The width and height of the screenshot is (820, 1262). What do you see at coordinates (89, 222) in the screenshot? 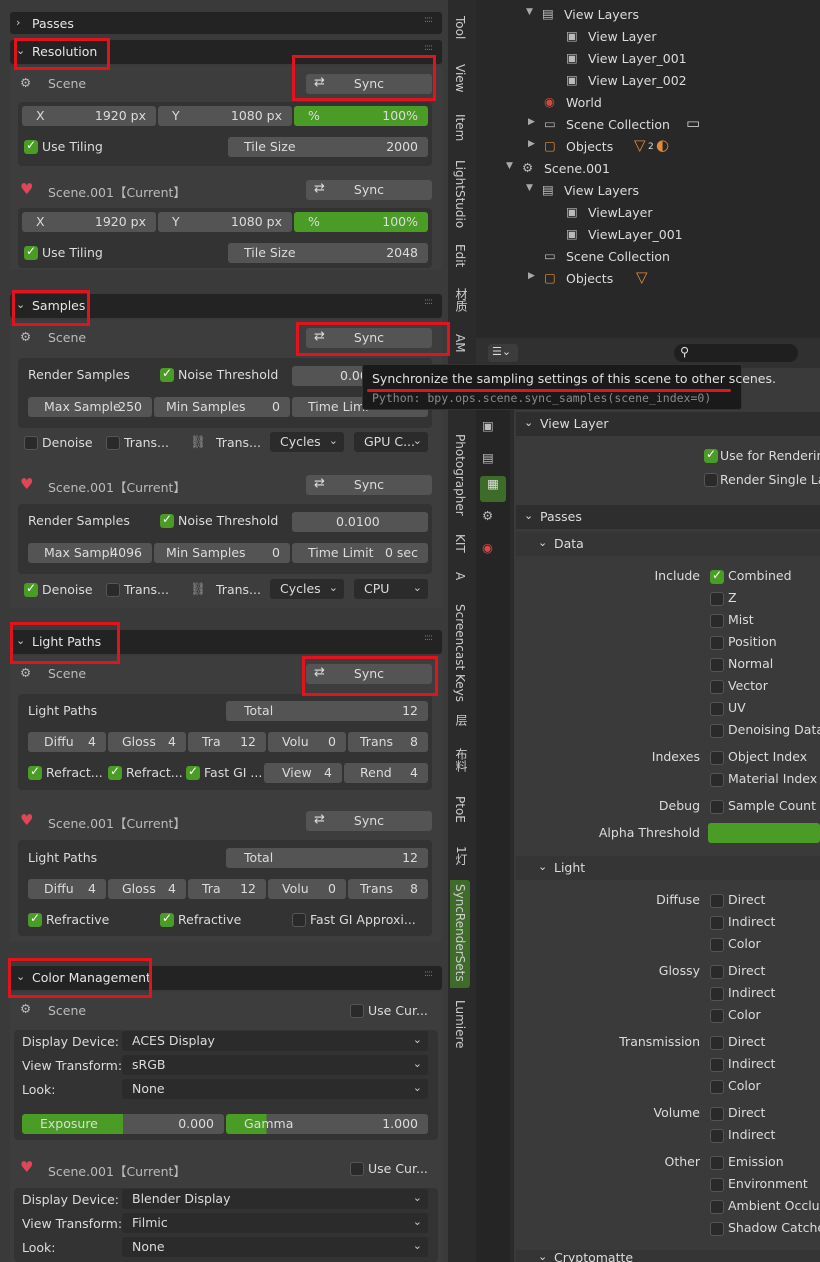
I see `res-x-field-2: X 1920 px` at bounding box center [89, 222].